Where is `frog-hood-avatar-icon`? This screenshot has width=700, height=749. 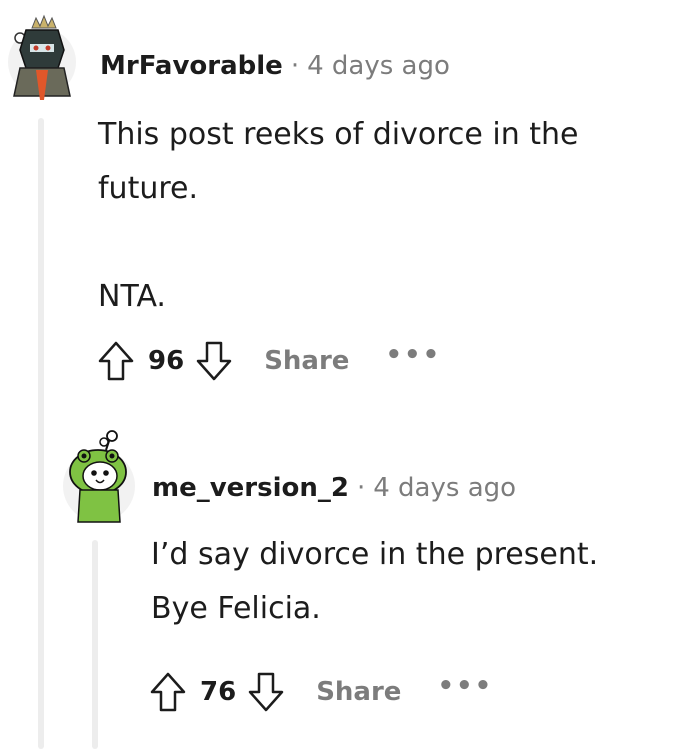 frog-hood-avatar-icon is located at coordinates (99, 476).